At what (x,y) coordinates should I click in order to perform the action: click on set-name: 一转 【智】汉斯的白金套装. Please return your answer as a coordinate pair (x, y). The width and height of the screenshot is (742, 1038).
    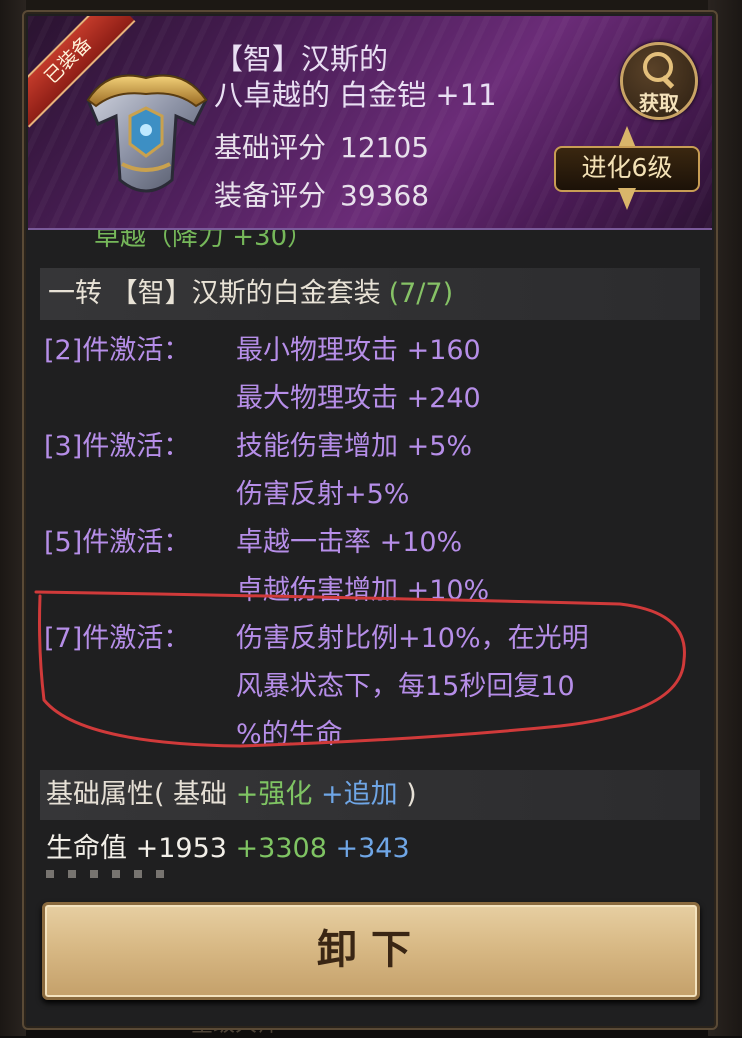
    Looking at the image, I should click on (214, 293).